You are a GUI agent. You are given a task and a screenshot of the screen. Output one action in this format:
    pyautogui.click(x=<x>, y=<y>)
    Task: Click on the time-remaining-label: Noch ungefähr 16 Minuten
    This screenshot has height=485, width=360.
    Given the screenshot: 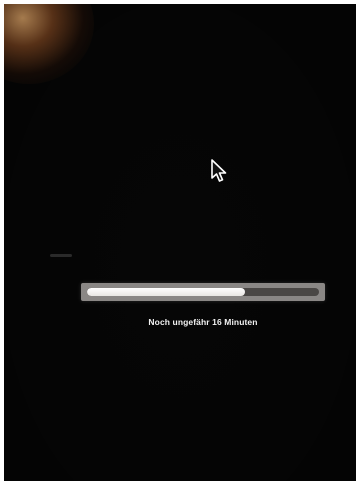 What is the action you would take?
    pyautogui.click(x=203, y=322)
    